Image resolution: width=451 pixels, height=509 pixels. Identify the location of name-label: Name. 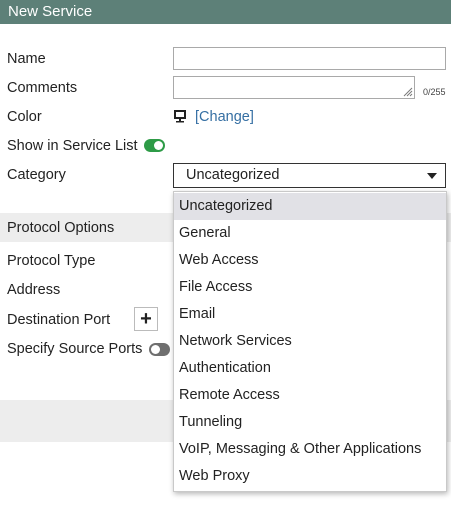
(26, 59).